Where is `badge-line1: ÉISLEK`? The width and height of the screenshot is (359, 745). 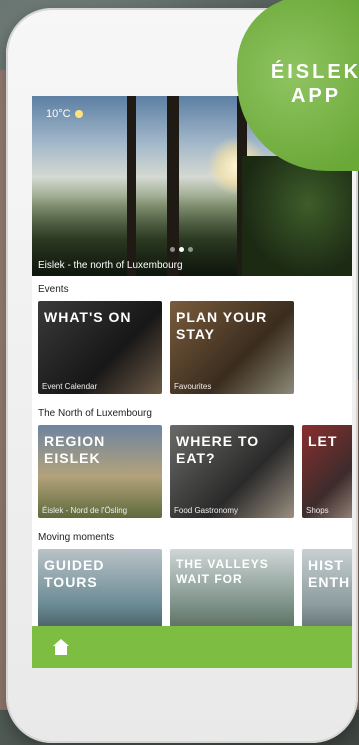 badge-line1: ÉISLEK is located at coordinates (314, 71).